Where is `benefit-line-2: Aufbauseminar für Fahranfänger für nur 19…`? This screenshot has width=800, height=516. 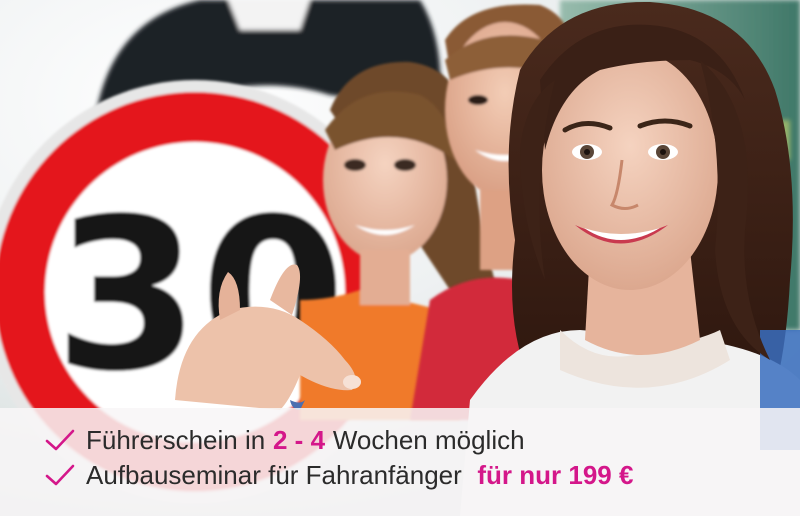 benefit-line-2: Aufbauseminar für Fahranfänger für nur 19… is located at coordinates (338, 475).